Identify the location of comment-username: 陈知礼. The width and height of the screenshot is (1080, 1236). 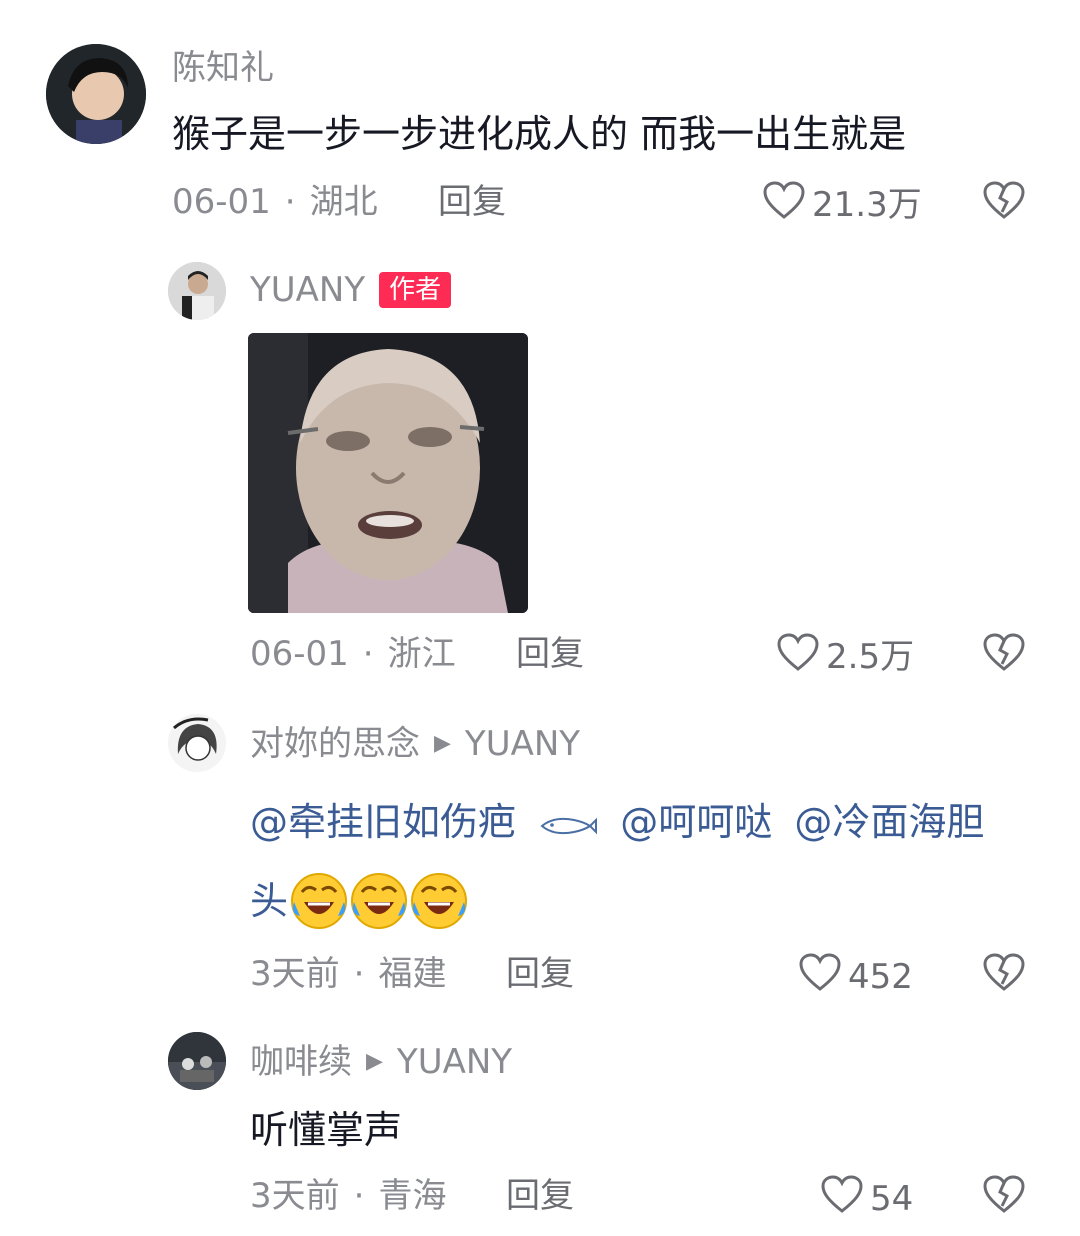
(223, 68).